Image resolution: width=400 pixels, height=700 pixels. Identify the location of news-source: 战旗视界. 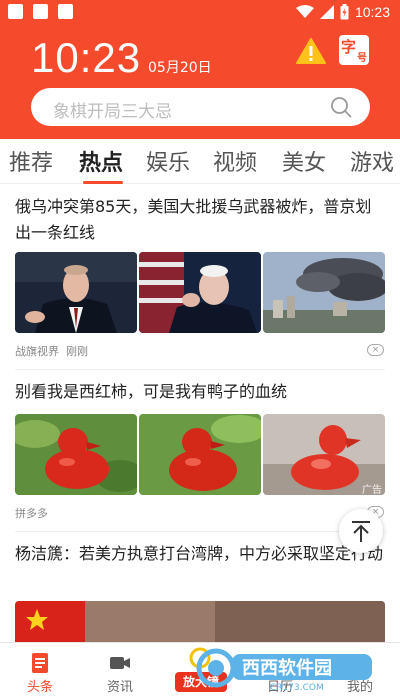
(37, 351).